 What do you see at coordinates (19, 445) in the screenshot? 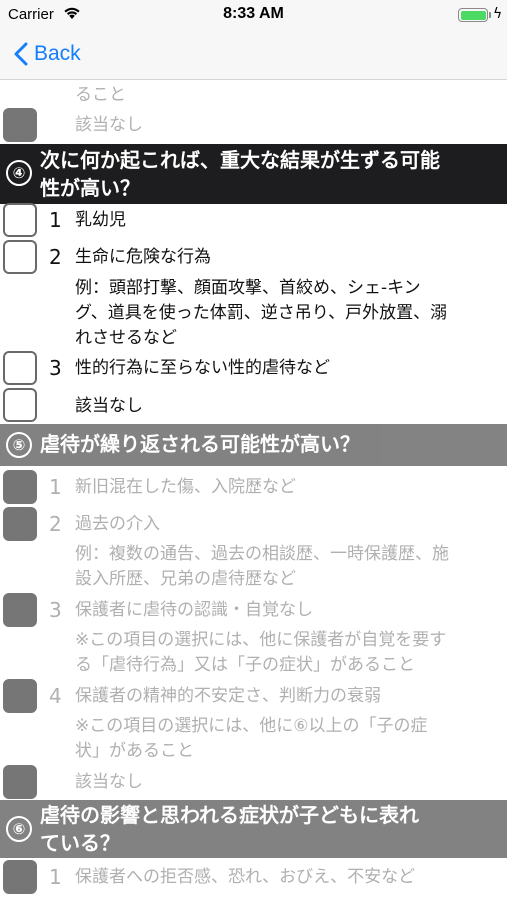
I see `section5-number-badge: ⑤` at bounding box center [19, 445].